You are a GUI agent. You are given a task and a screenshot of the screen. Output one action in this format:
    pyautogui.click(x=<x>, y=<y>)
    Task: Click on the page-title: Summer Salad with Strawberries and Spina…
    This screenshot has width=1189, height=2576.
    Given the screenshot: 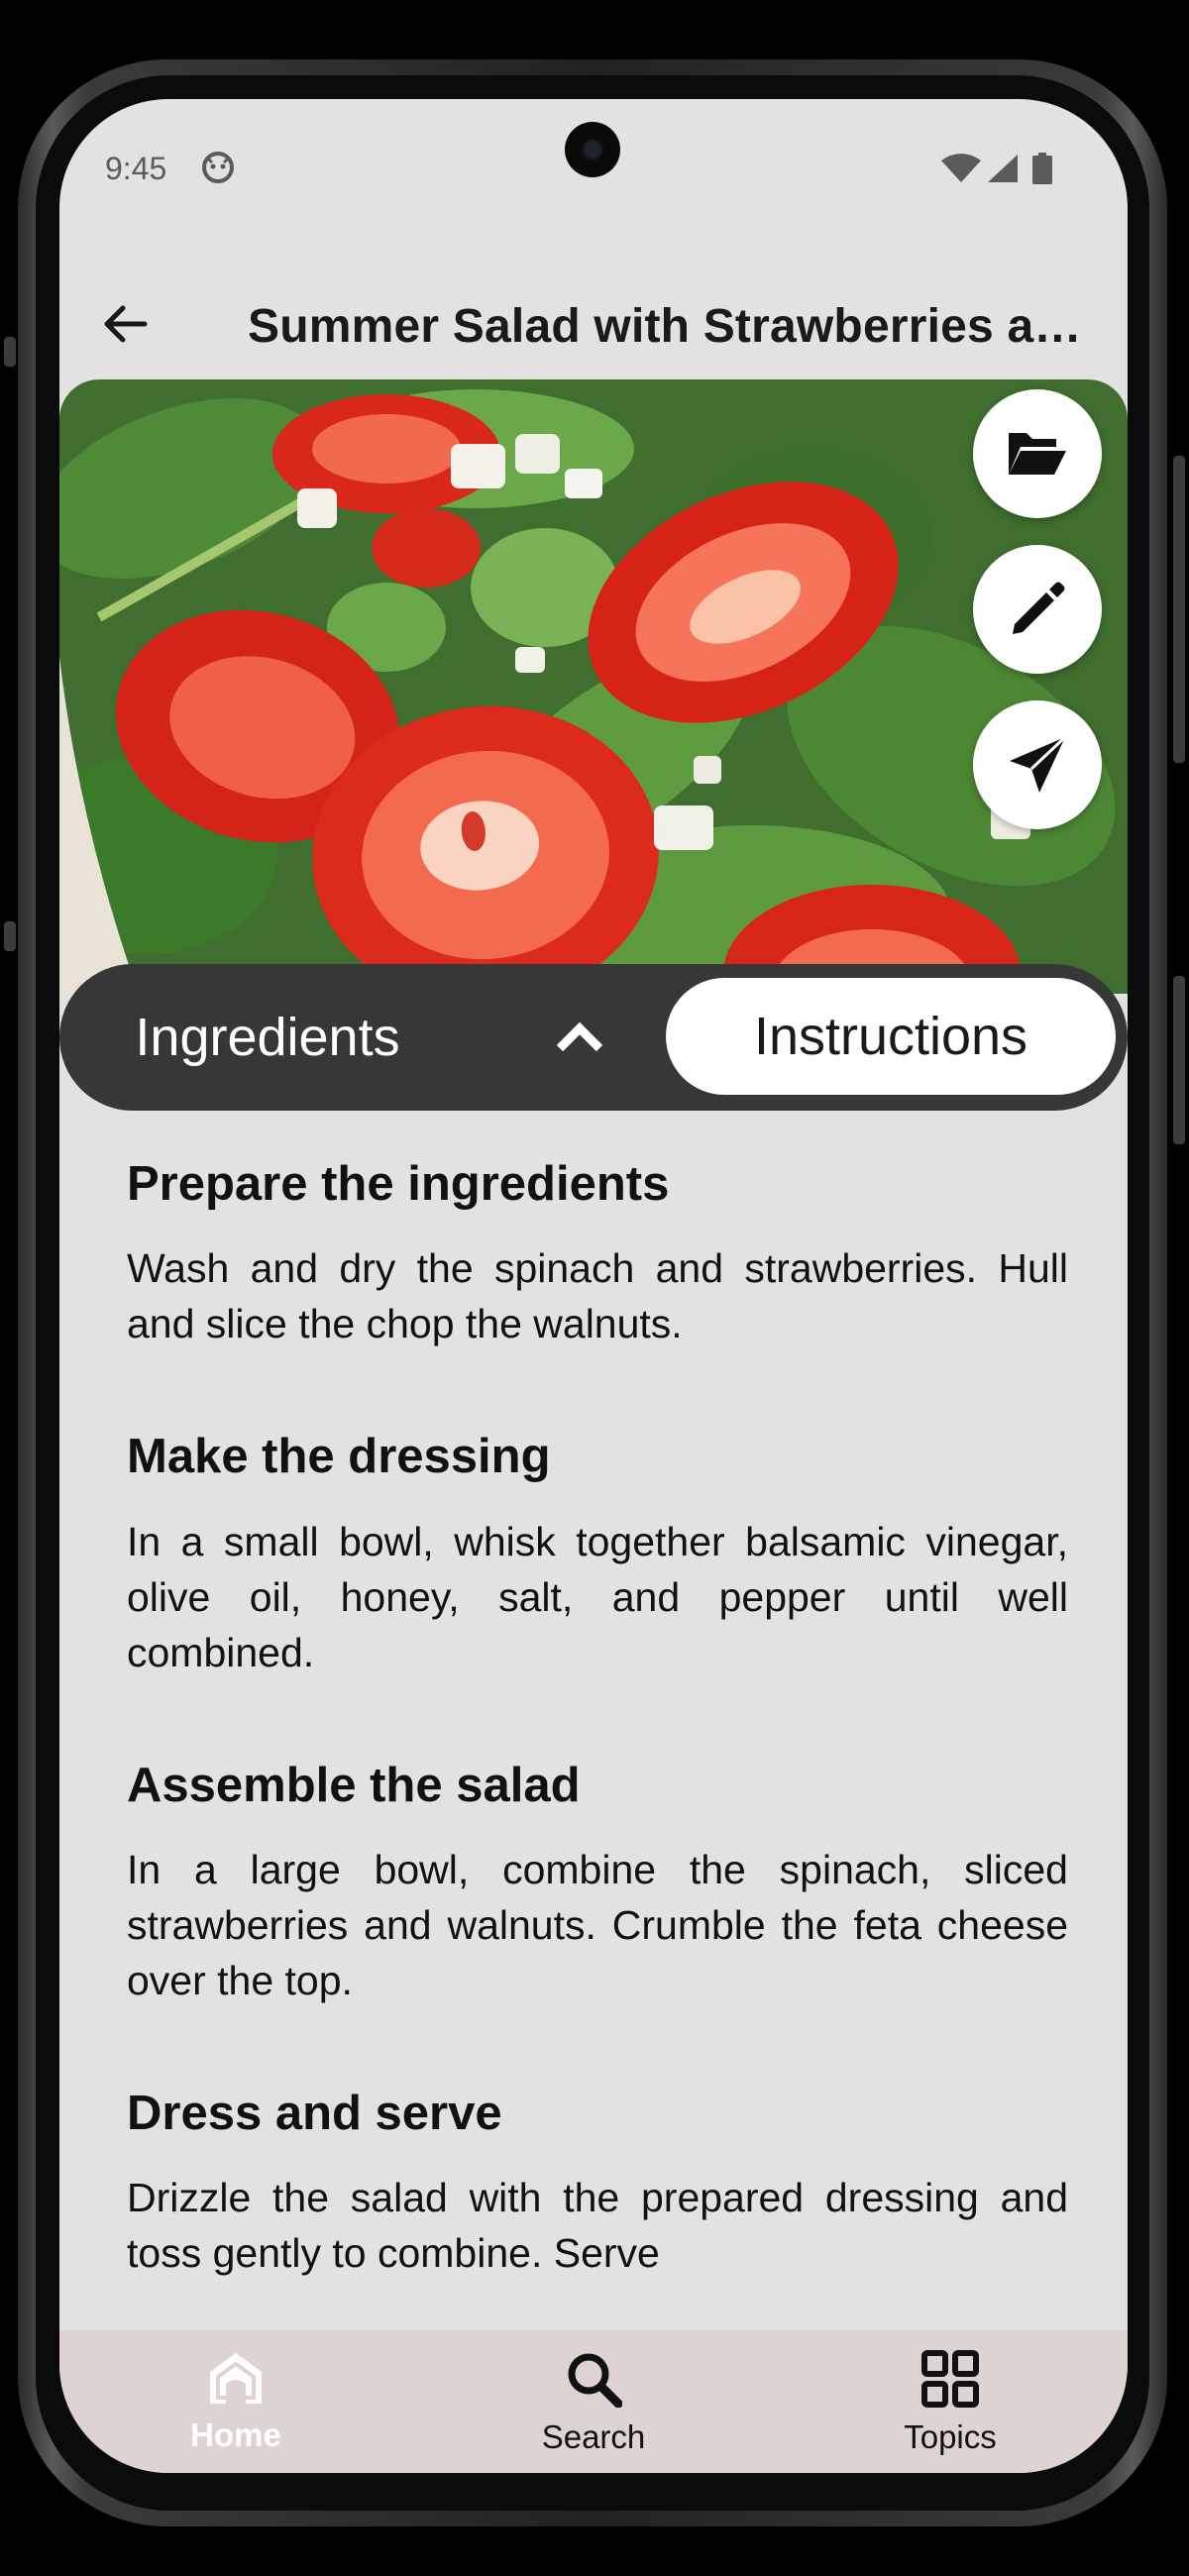 What is the action you would take?
    pyautogui.click(x=674, y=326)
    